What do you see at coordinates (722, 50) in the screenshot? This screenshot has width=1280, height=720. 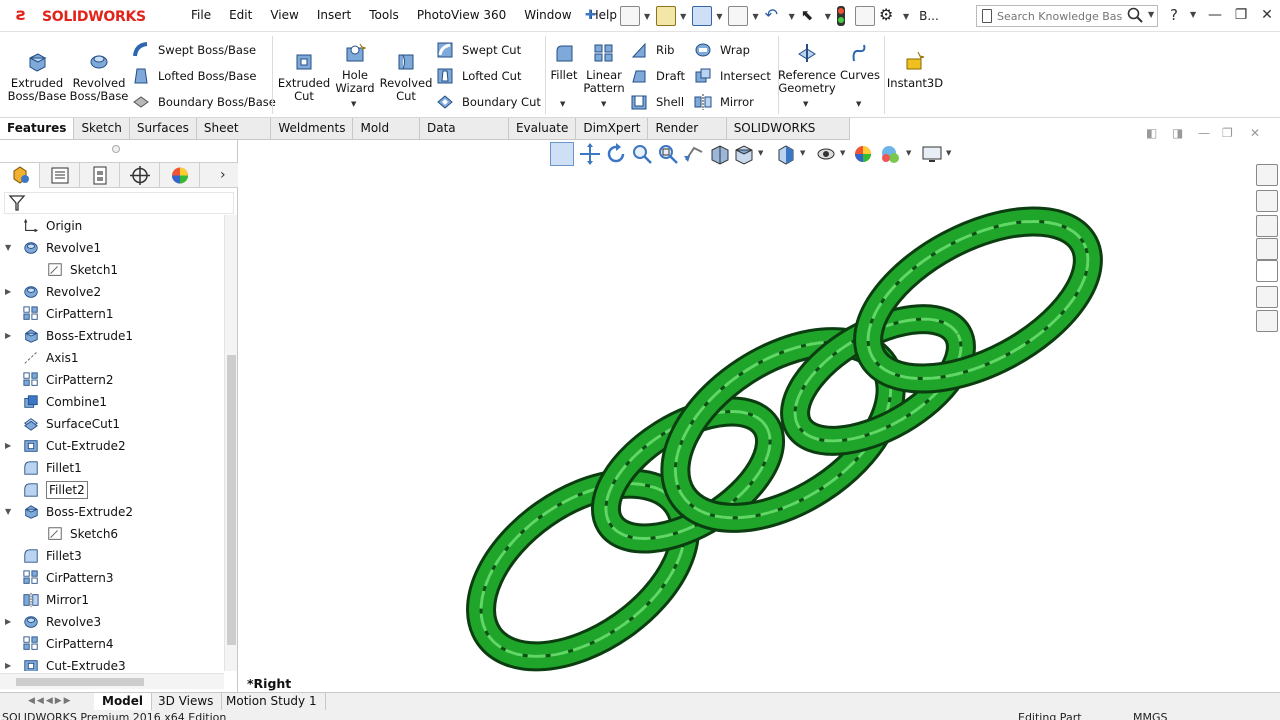 I see `wrap-button: Wrap` at bounding box center [722, 50].